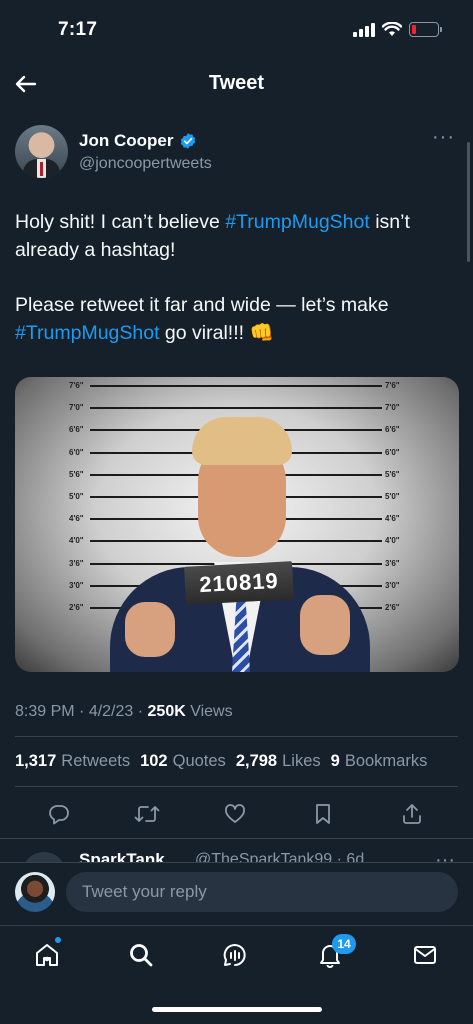  I want to click on search-icon, so click(141, 955).